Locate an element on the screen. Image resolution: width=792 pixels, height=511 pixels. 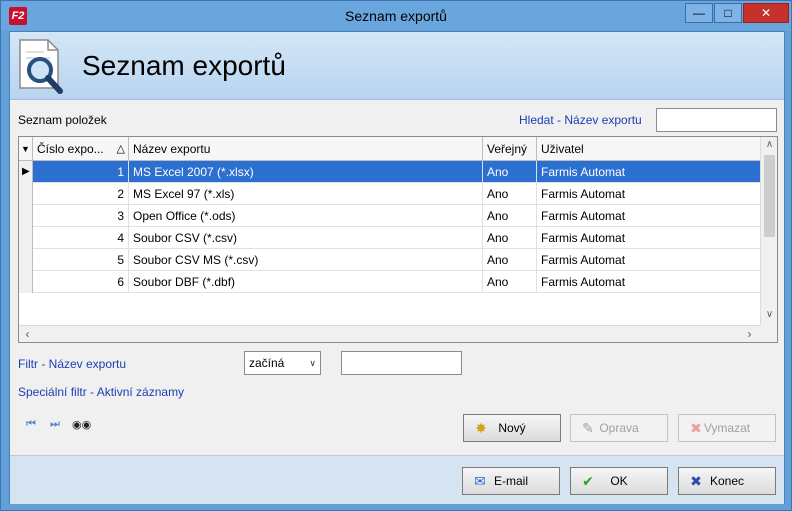
title-bar: F2 Seznam exportů — □ ✕ is located at coordinates (396, 16).